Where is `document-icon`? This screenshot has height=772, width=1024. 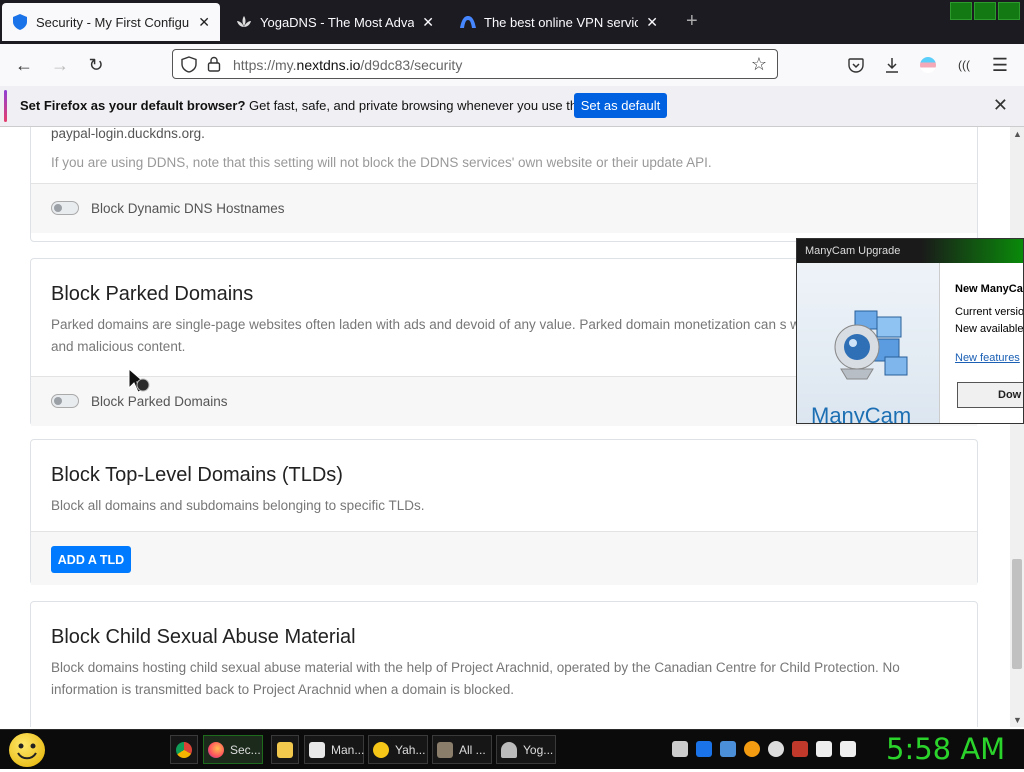 document-icon is located at coordinates (317, 749).